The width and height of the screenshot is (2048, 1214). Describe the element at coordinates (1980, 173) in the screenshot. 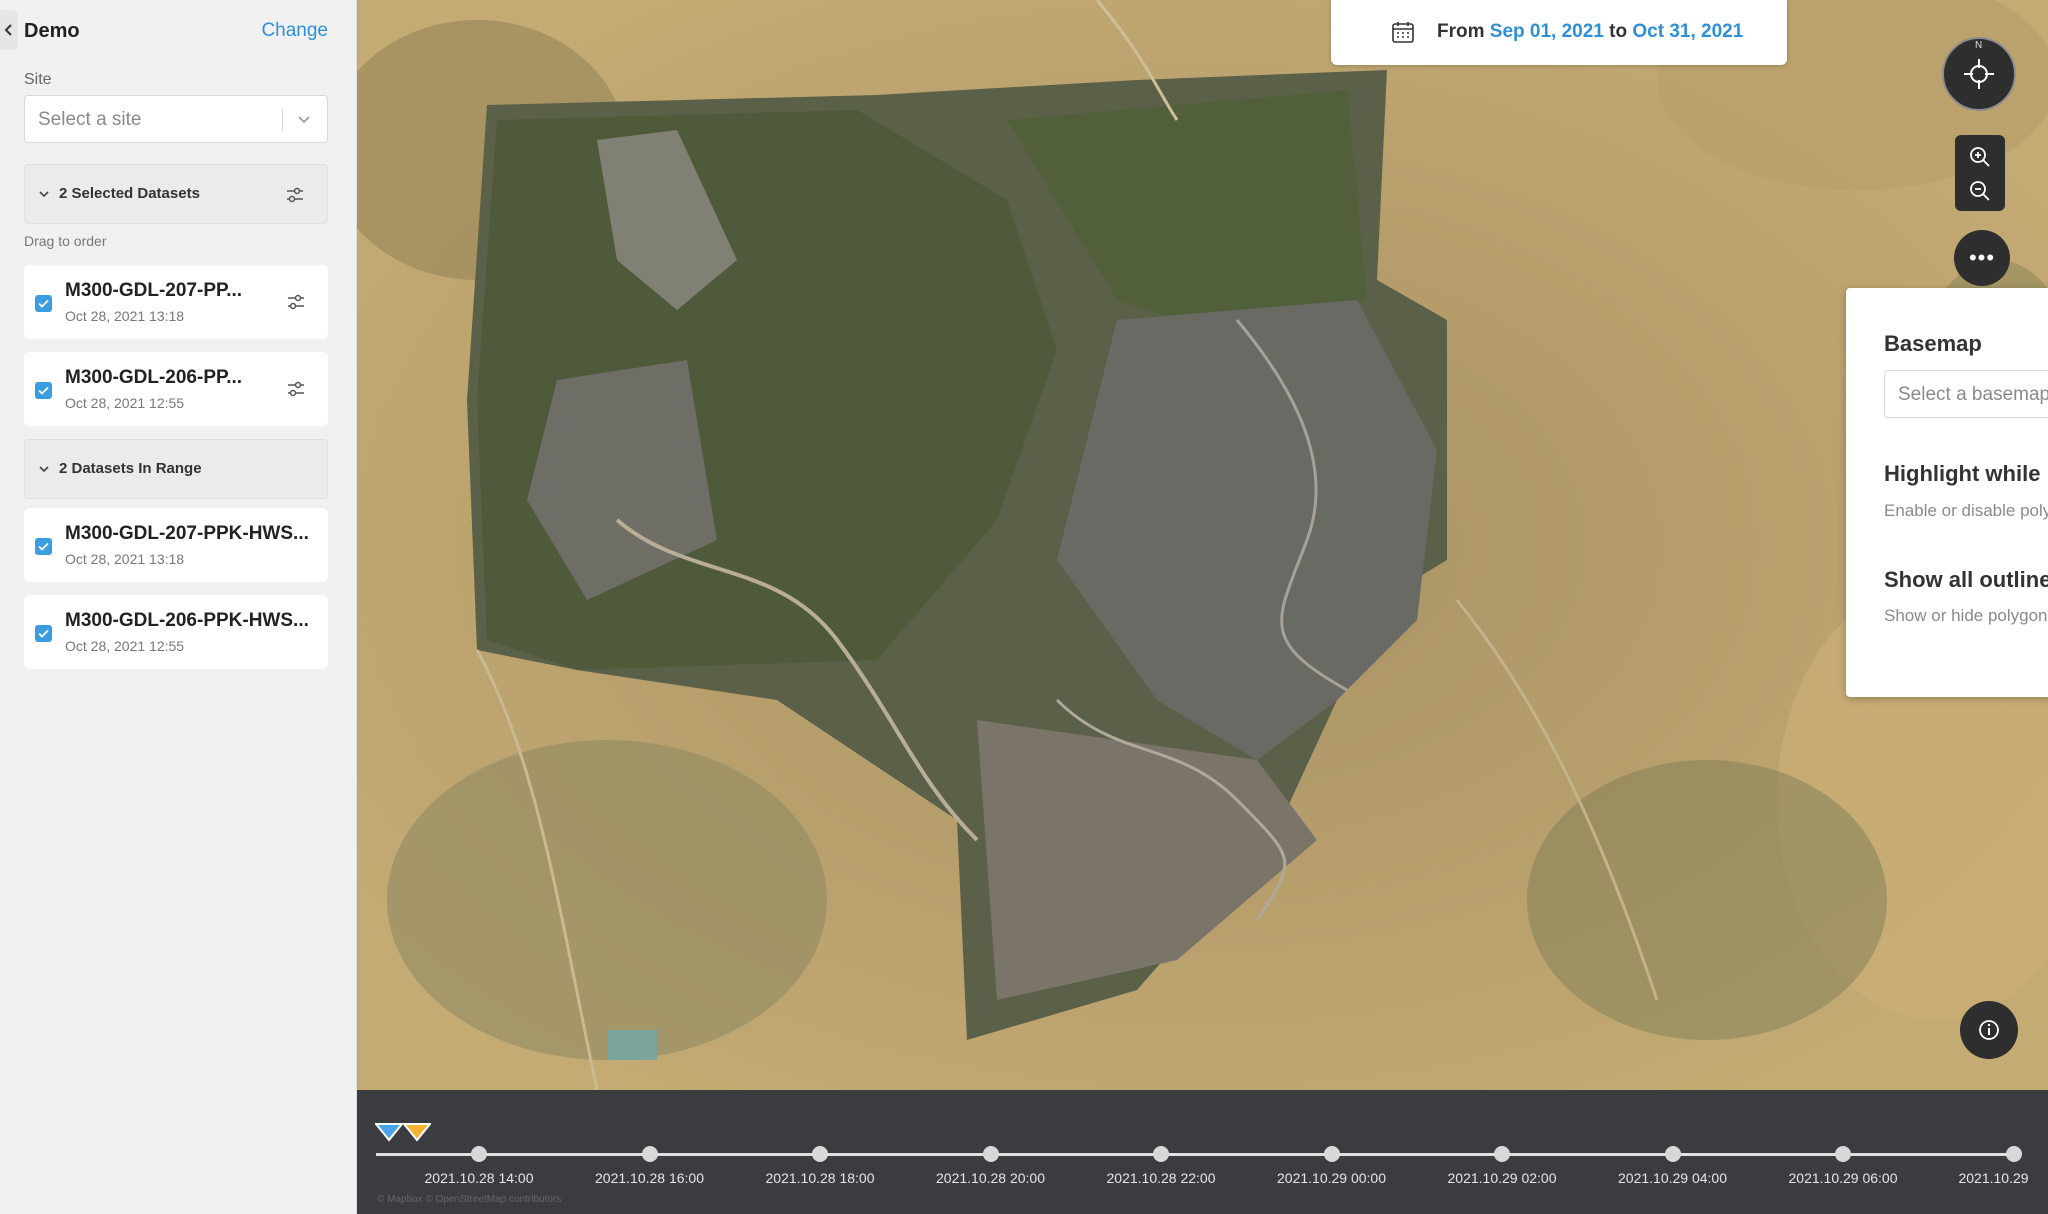

I see `zoom-controls` at that location.